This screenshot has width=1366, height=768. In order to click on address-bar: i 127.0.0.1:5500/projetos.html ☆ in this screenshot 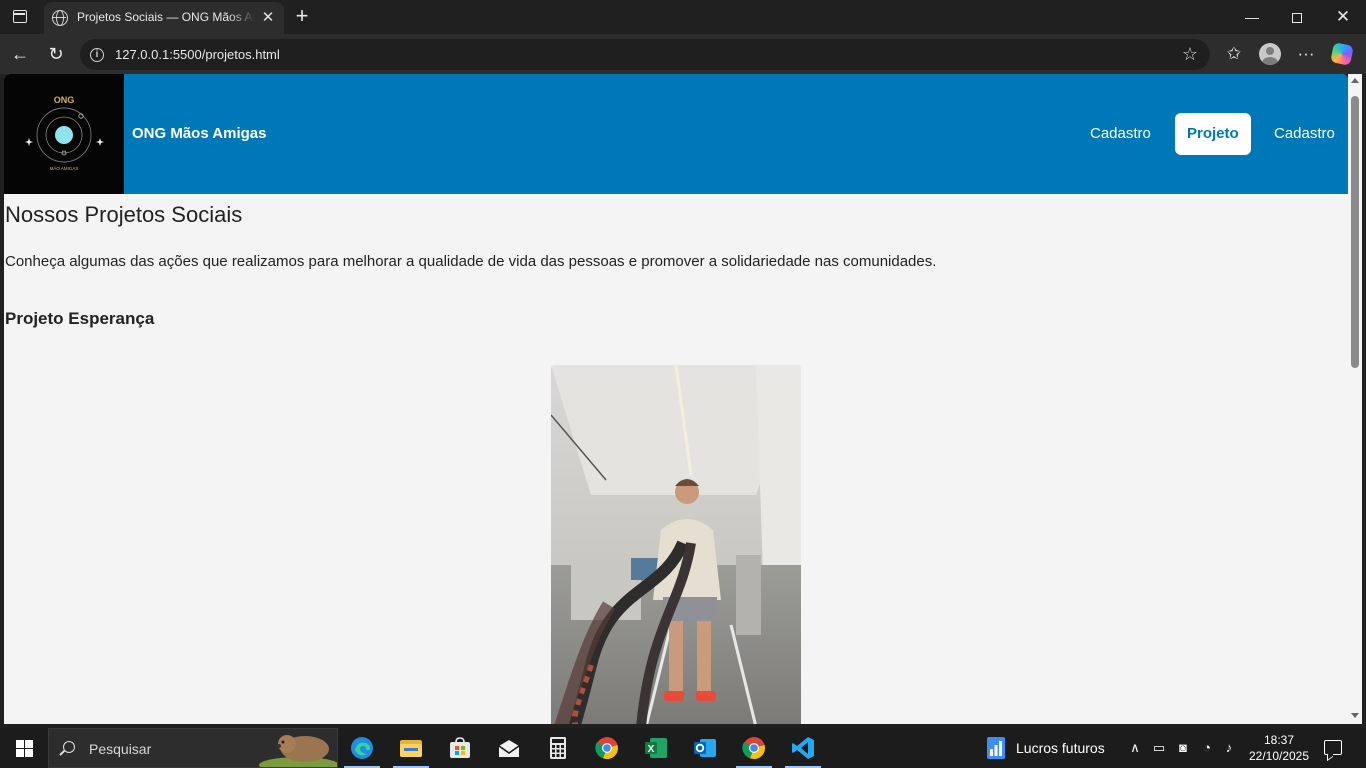, I will do `click(645, 54)`.